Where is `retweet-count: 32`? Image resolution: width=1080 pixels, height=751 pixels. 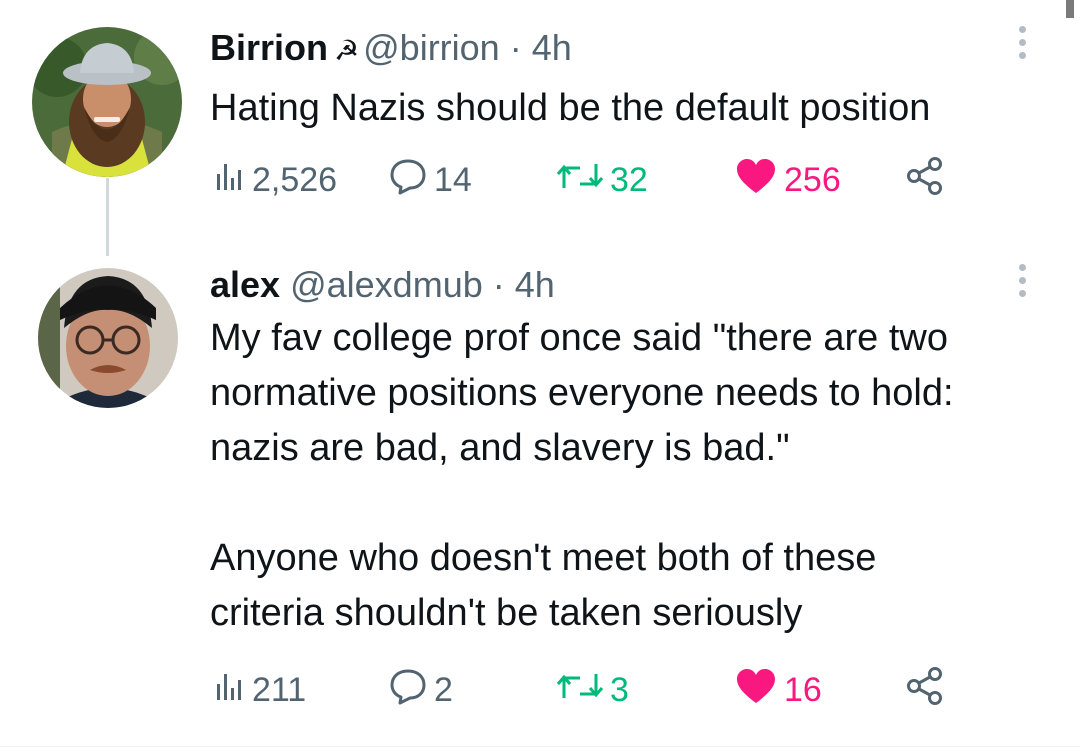
retweet-count: 32 is located at coordinates (629, 179).